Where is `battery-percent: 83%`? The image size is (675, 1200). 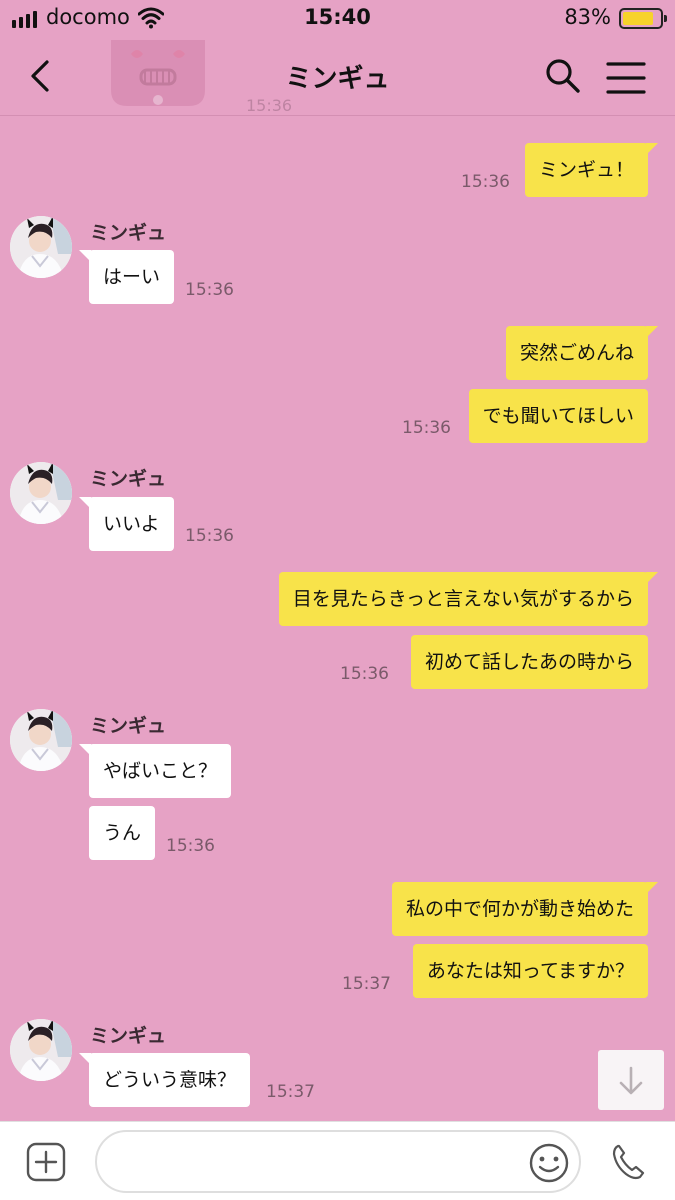 battery-percent: 83% is located at coordinates (587, 17).